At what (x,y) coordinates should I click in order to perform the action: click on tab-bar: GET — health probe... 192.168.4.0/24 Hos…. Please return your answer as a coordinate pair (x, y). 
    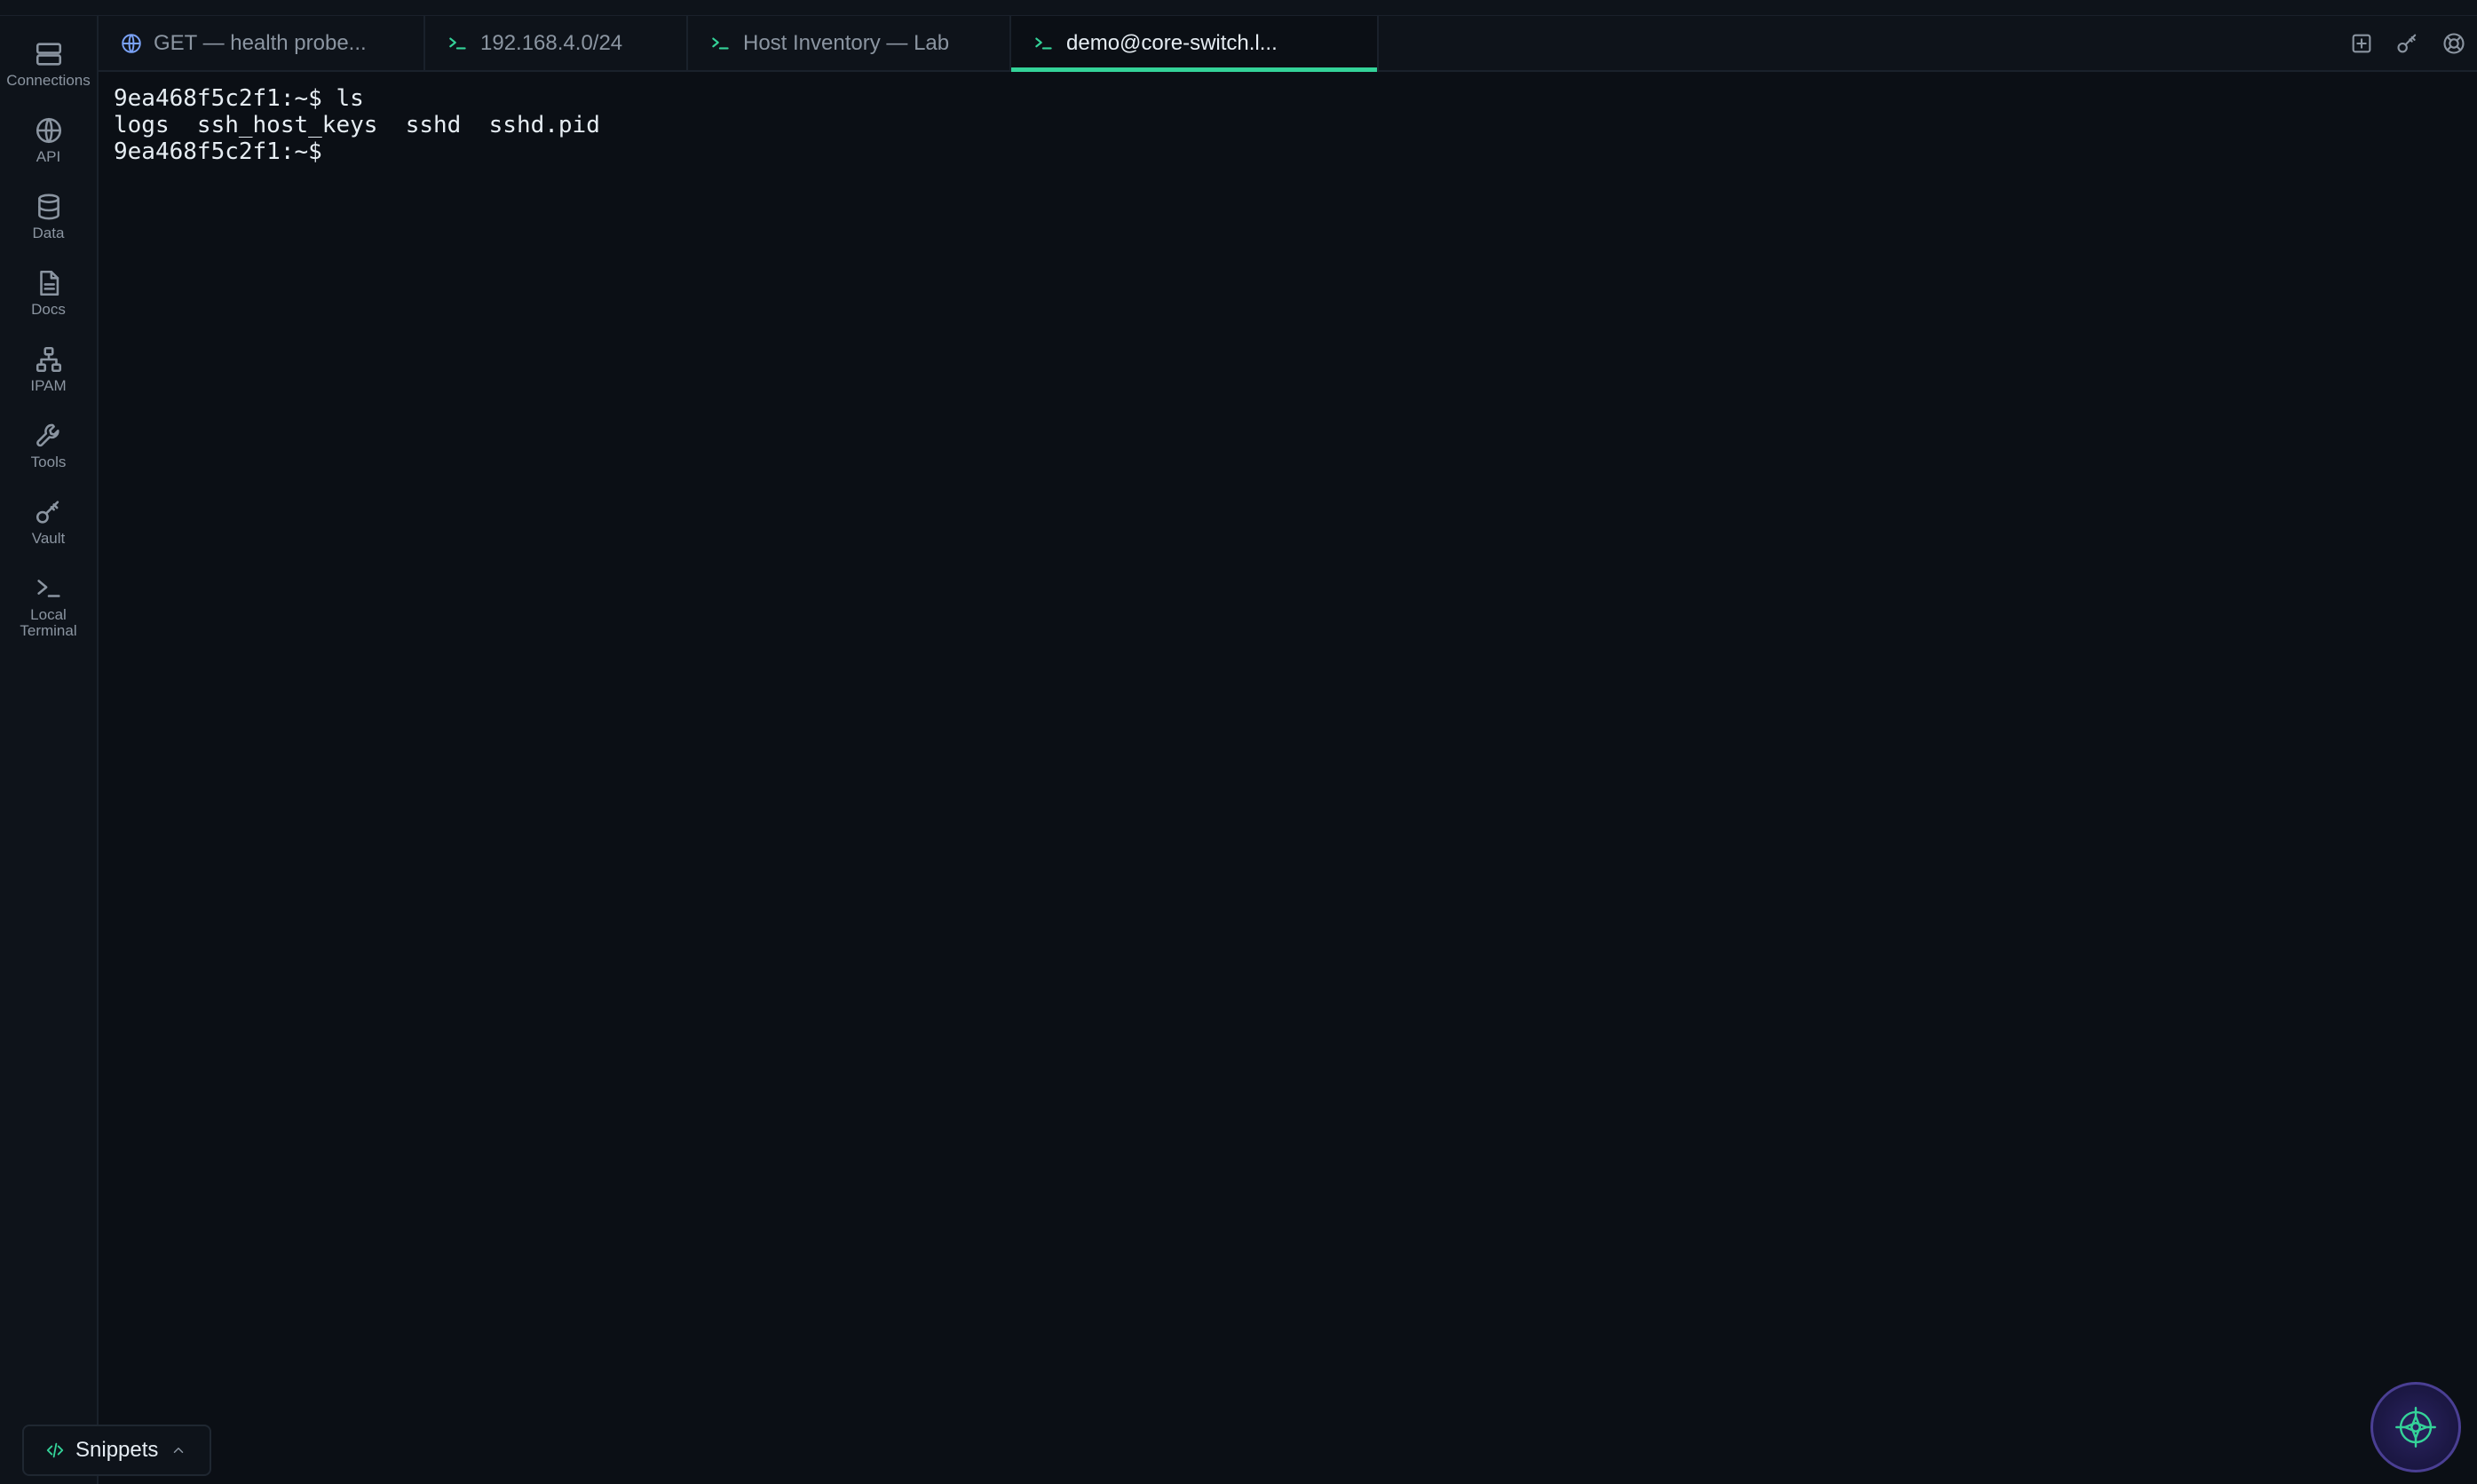
    Looking at the image, I should click on (1288, 44).